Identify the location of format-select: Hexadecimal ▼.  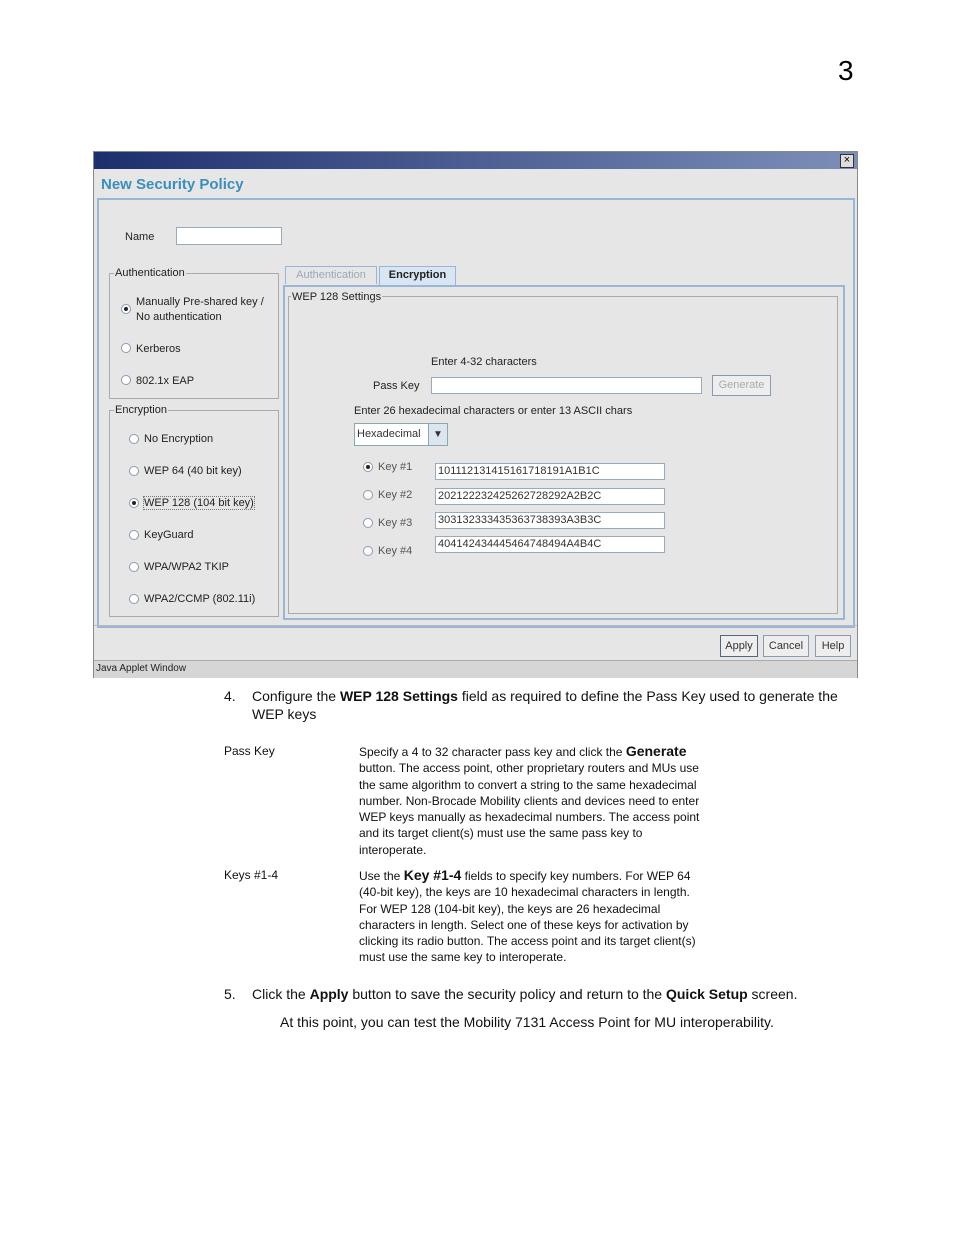
(401, 434).